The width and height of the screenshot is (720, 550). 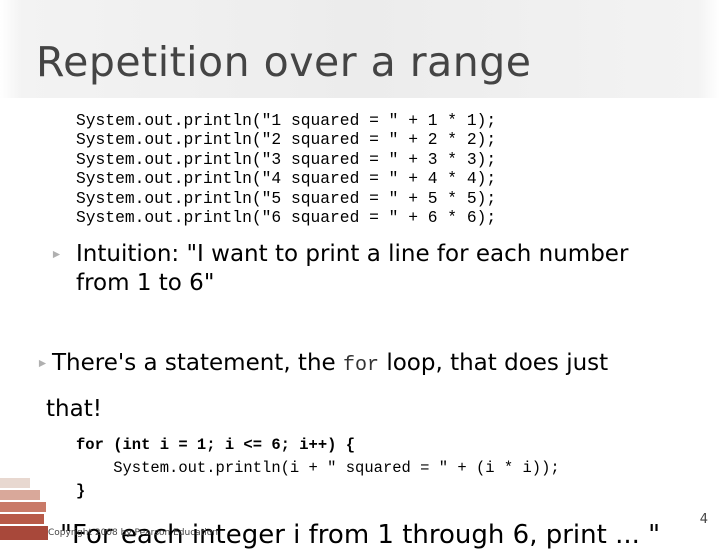 What do you see at coordinates (90, 445) in the screenshot?
I see `keyword-for: for` at bounding box center [90, 445].